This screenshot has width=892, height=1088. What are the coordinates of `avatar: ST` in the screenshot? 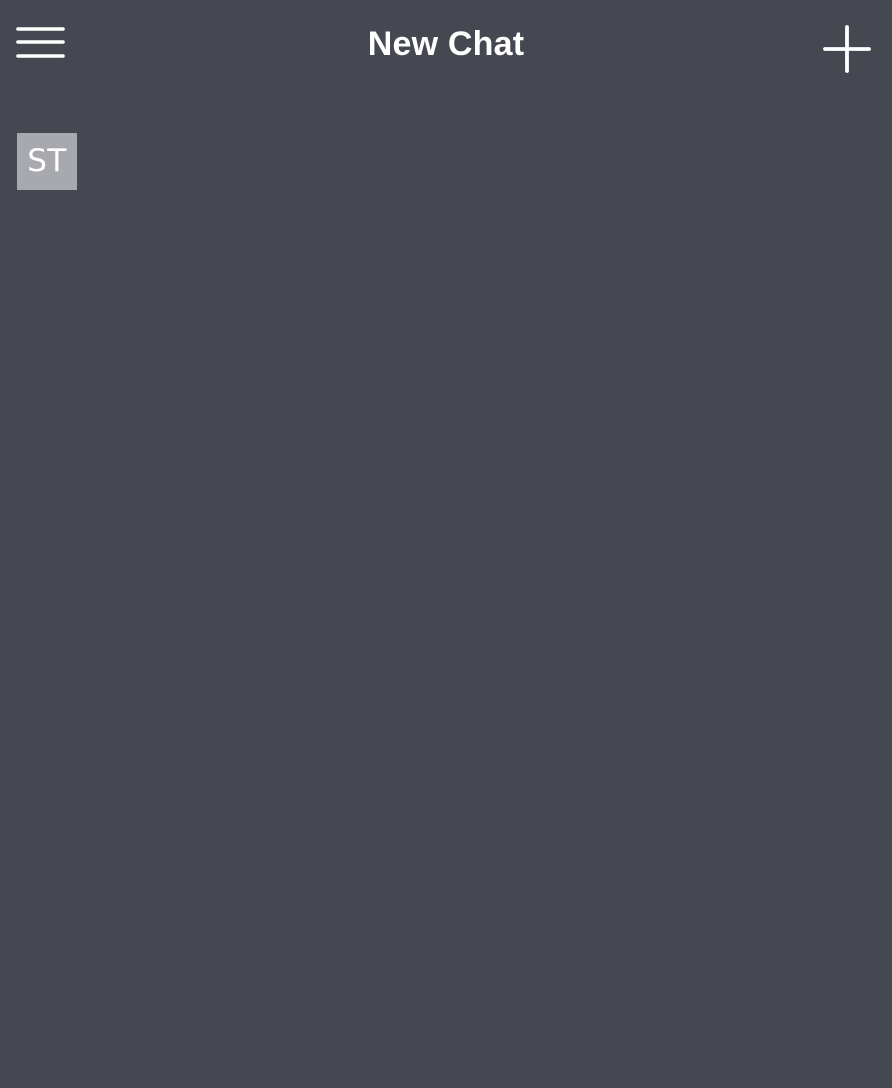 It's located at (47, 161).